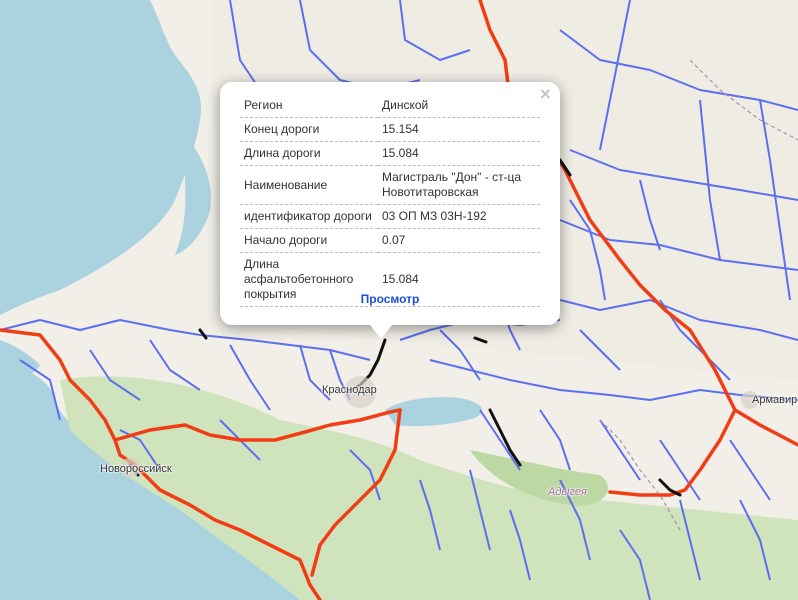 This screenshot has height=600, width=798. What do you see at coordinates (459, 153) in the screenshot?
I see `attribute-value: 15.084` at bounding box center [459, 153].